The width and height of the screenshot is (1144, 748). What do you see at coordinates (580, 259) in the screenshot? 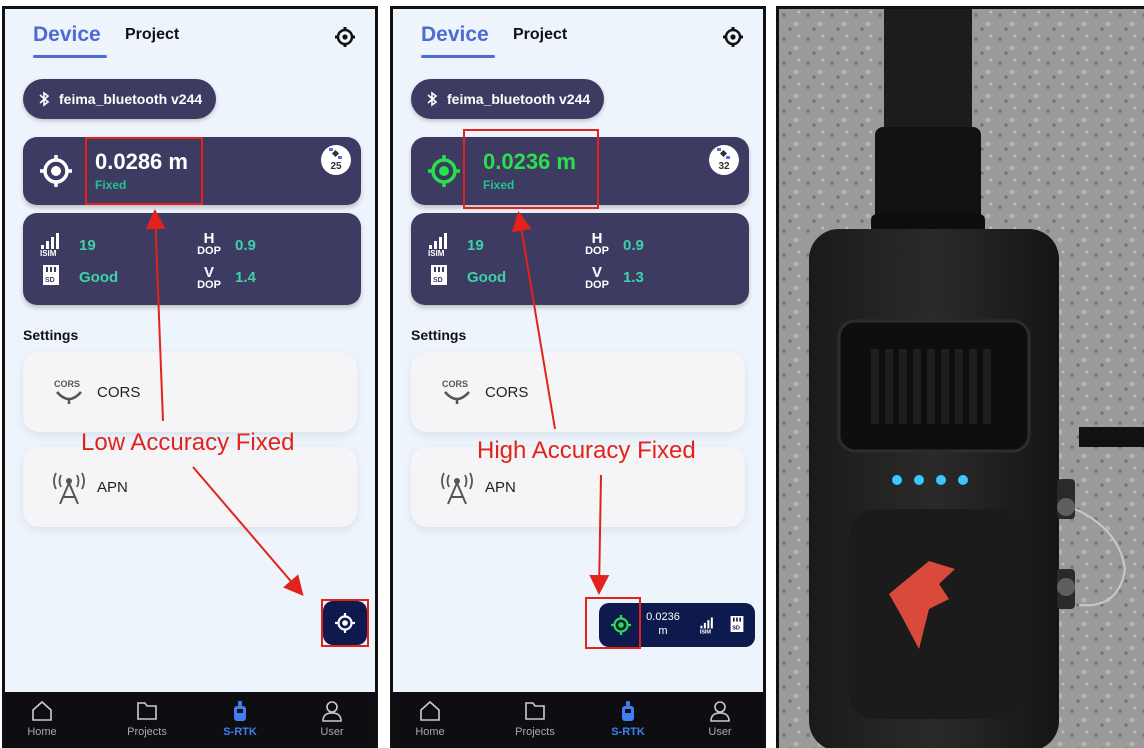
I see `status-card: ISIM 19 SD Good H DOP 0.9 V DOP 1.3` at bounding box center [580, 259].